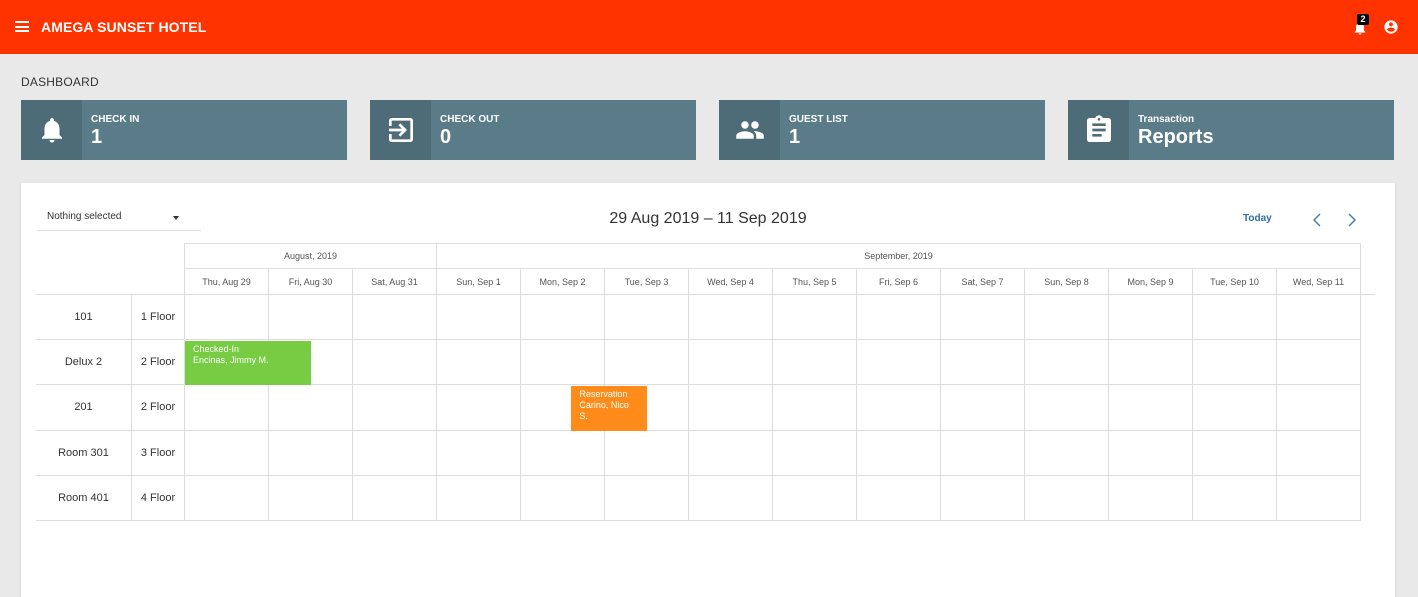 Image resolution: width=1418 pixels, height=597 pixels. What do you see at coordinates (815, 282) in the screenshot?
I see `day-header: Thu, Sep 5` at bounding box center [815, 282].